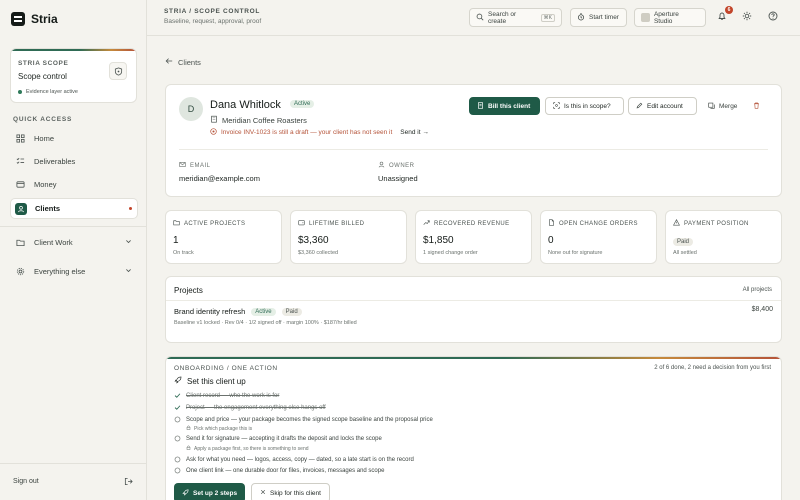 The width and height of the screenshot is (800, 500). I want to click on lock-icon, so click(188, 428).